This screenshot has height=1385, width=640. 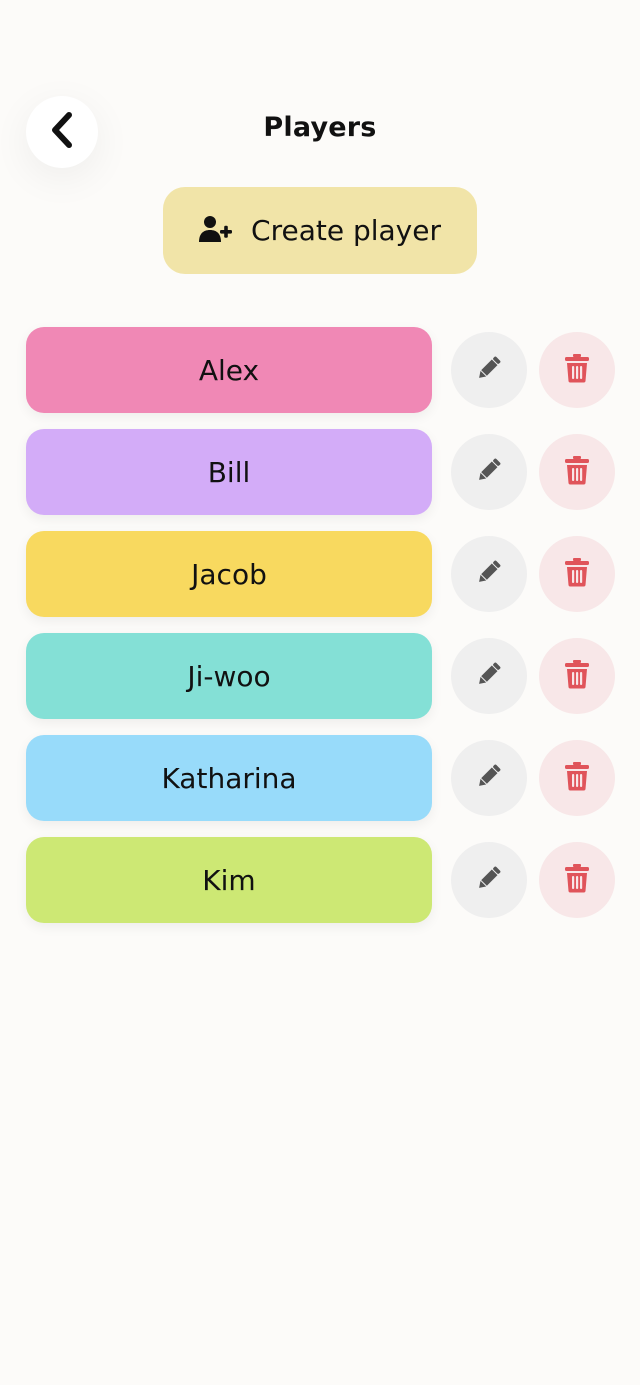 I want to click on player-row: Jacob, so click(x=321, y=574).